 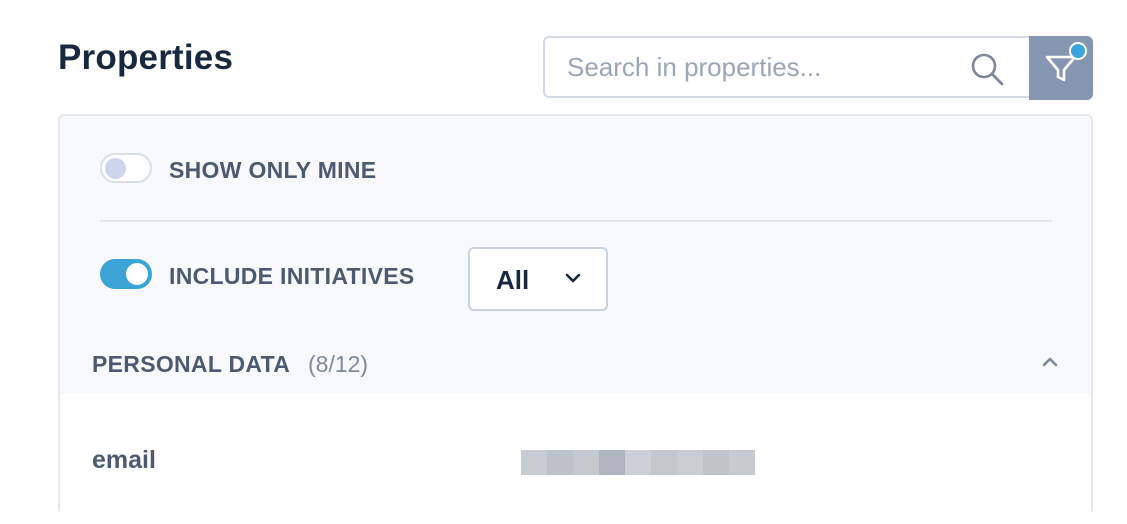 I want to click on section-count: (8/12), so click(x=338, y=364).